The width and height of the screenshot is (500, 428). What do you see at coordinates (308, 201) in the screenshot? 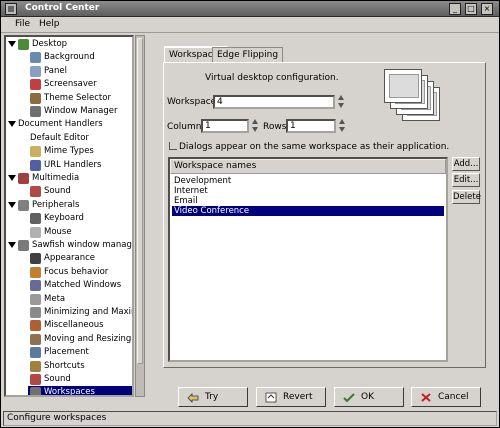
I see `list-item: Email` at bounding box center [308, 201].